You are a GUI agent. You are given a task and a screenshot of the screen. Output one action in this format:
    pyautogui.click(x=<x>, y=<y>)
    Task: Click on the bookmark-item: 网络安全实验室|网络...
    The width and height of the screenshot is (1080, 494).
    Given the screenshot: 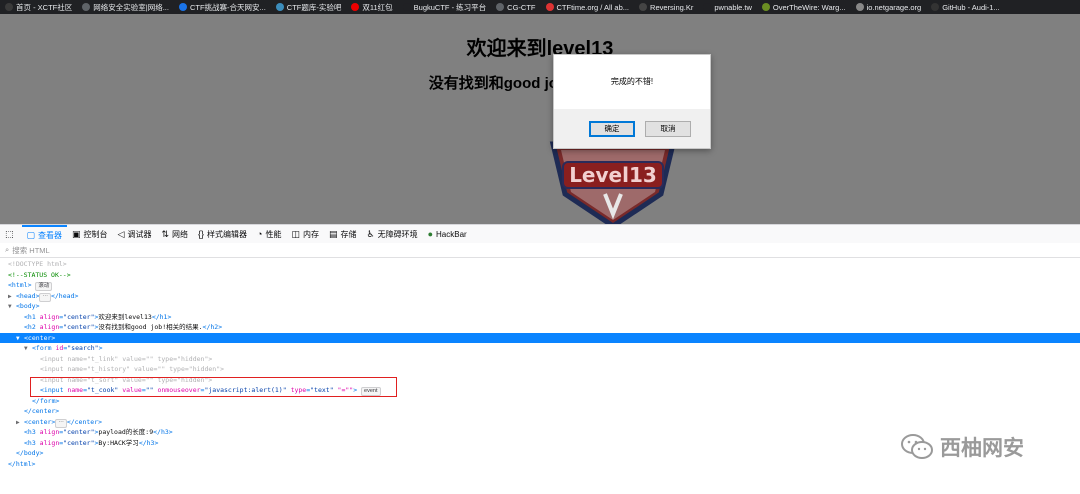 What is the action you would take?
    pyautogui.click(x=125, y=7)
    